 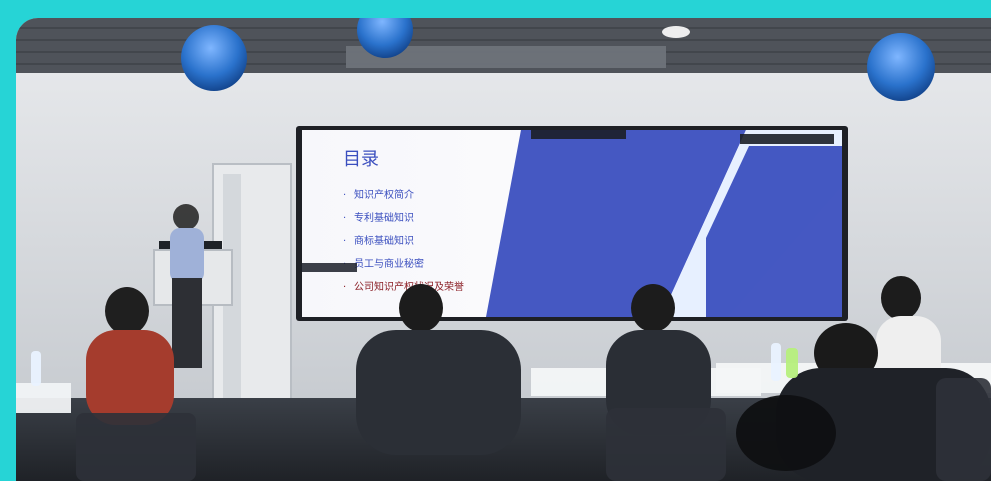 What do you see at coordinates (787, 139) in the screenshot?
I see `slide-toolbar-right` at bounding box center [787, 139].